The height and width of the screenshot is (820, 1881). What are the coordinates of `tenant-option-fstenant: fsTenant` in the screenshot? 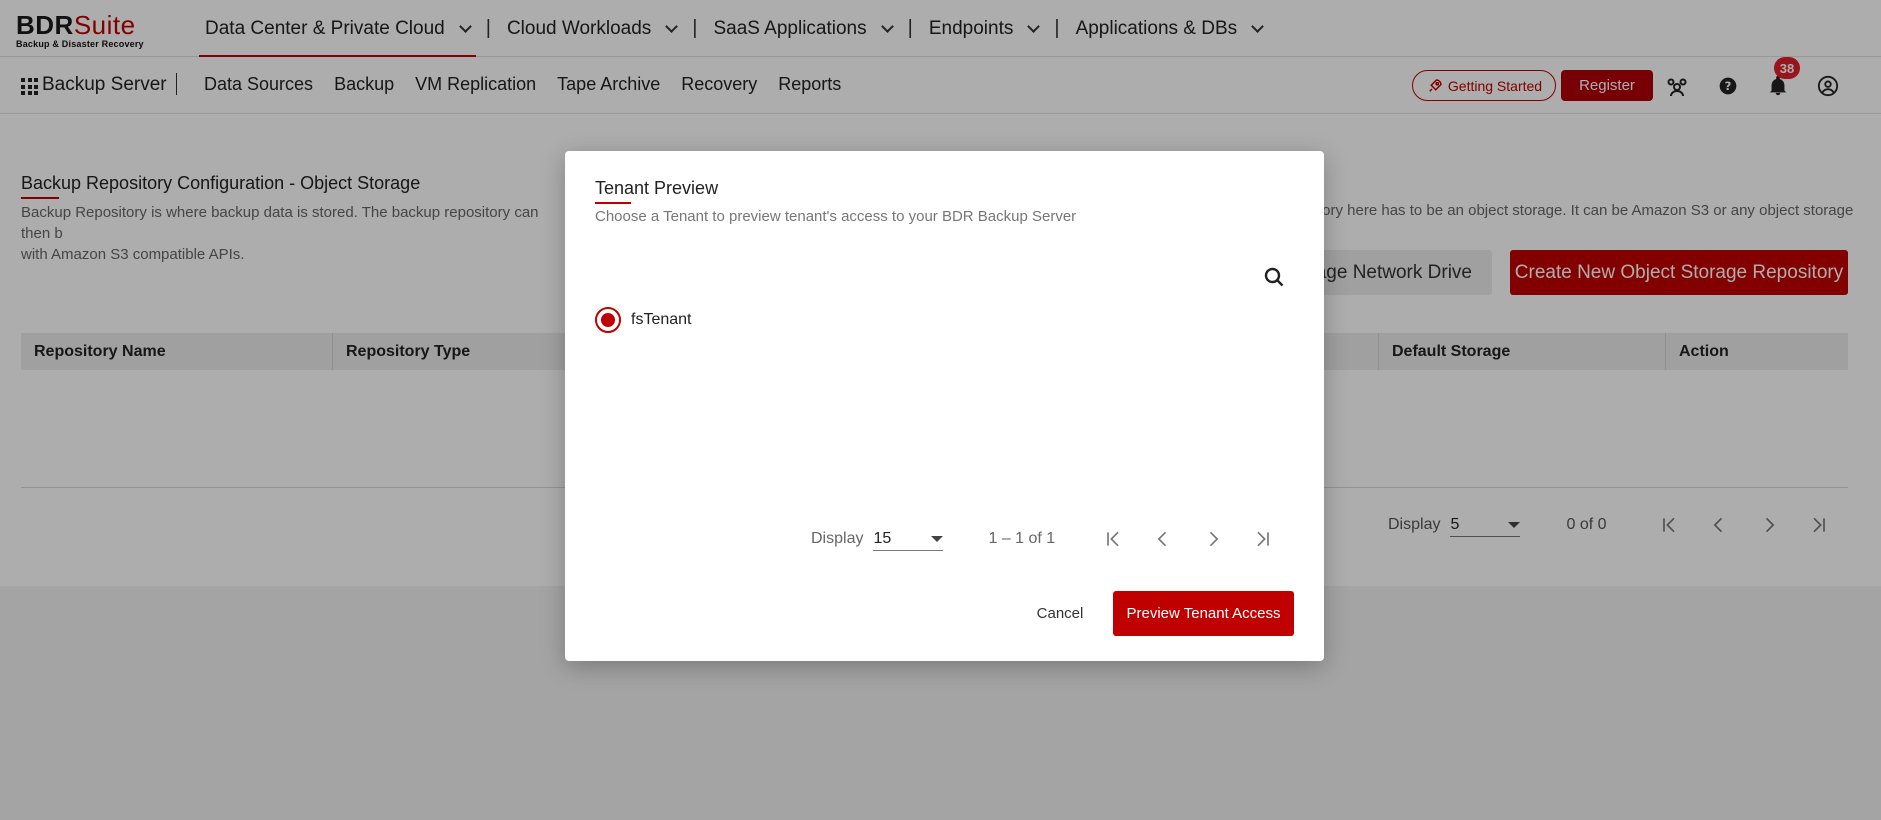 It's located at (643, 320).